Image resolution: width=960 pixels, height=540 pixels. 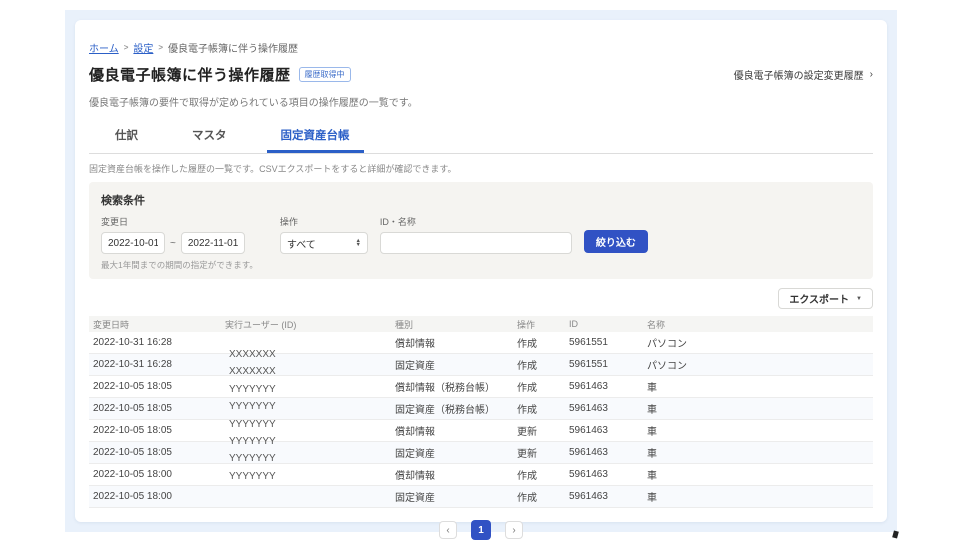 I want to click on id-name-field-group: ID・名称, so click(x=475, y=234).